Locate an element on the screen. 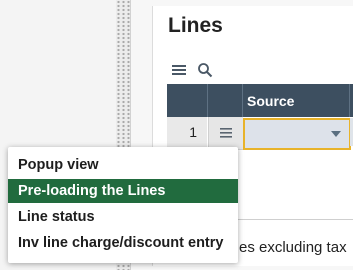  source-select is located at coordinates (297, 134).